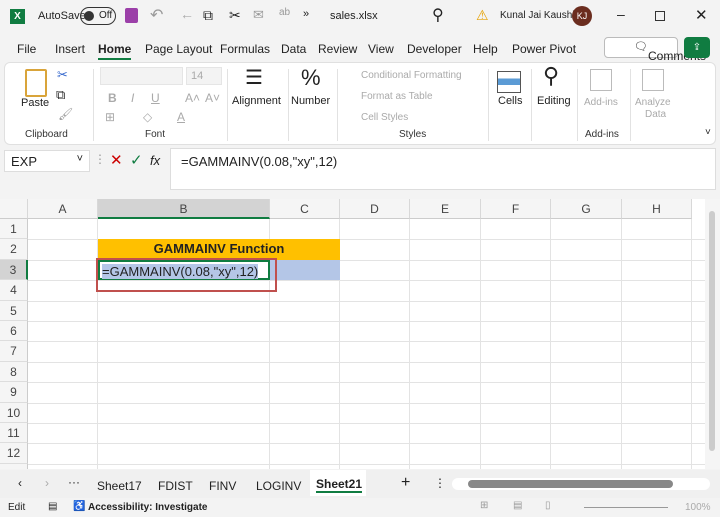 The image size is (720, 517). I want to click on add-ins-button: Add-ins, so click(601, 102).